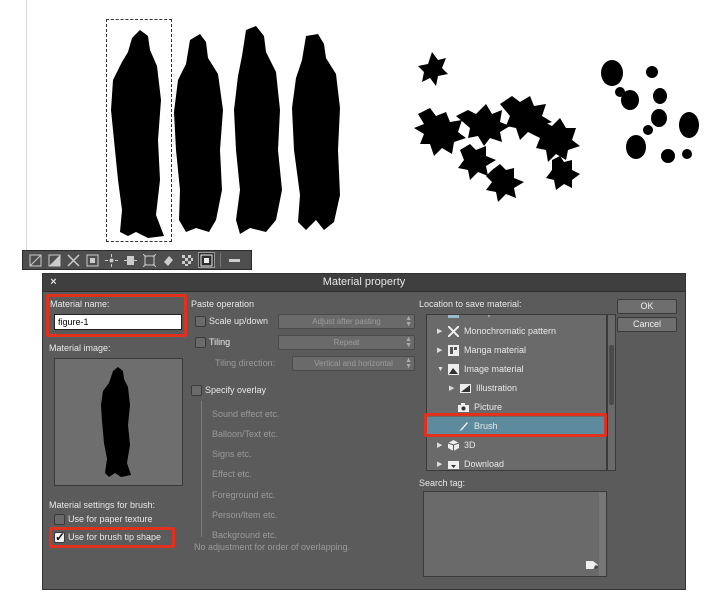 The image size is (724, 603). I want to click on brush-item-highlight, so click(515, 425).